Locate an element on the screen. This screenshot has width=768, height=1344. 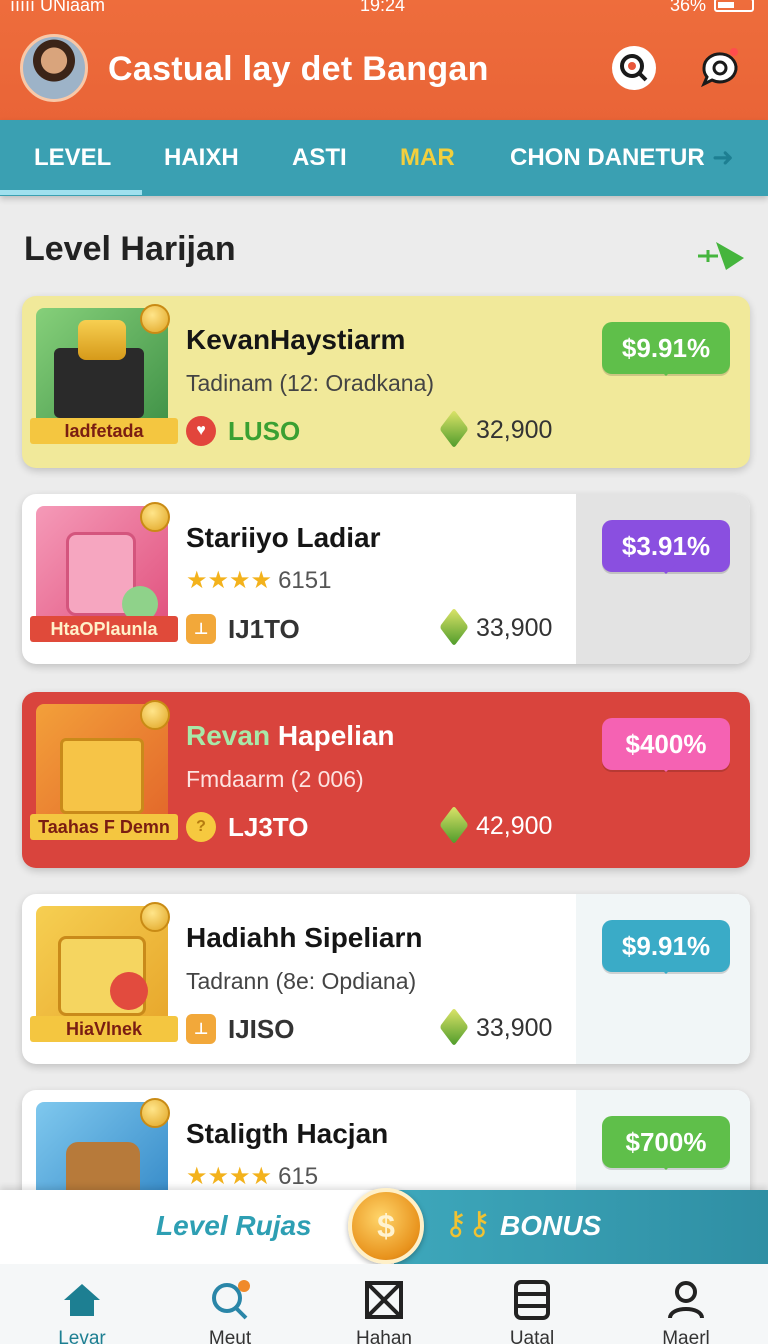
nav-item-hahan: Hahan is located at coordinates (384, 1304).